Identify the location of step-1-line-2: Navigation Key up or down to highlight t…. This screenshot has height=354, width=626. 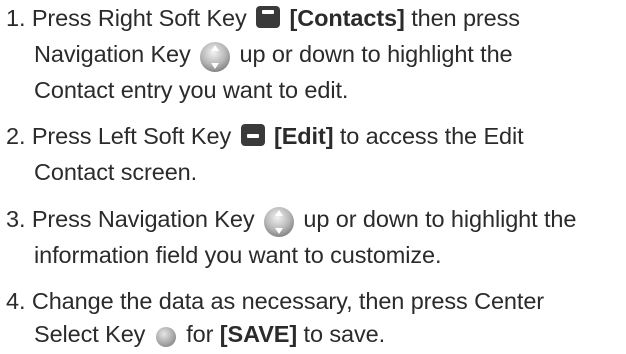
(313, 56).